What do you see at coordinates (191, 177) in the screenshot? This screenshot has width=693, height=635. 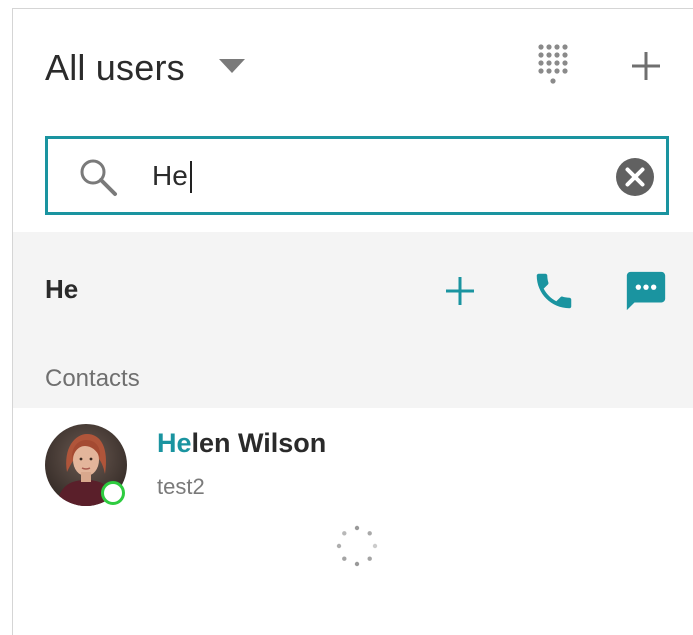 I see `text-cursor` at bounding box center [191, 177].